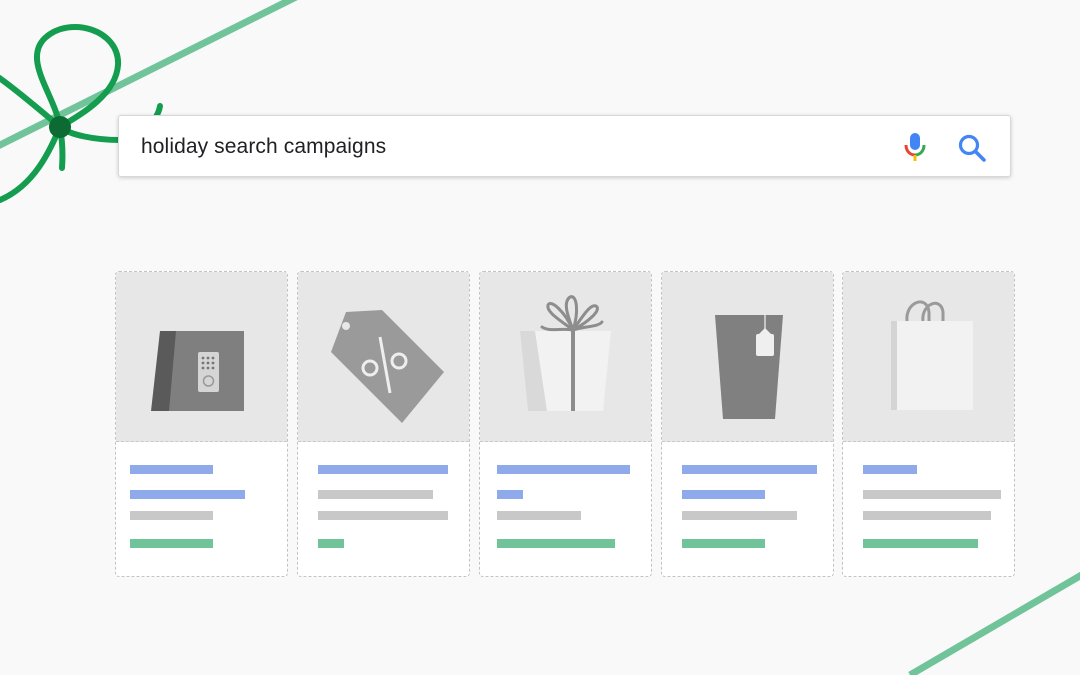 The width and height of the screenshot is (1080, 675). What do you see at coordinates (565, 353) in the screenshot?
I see `gift-box-icon` at bounding box center [565, 353].